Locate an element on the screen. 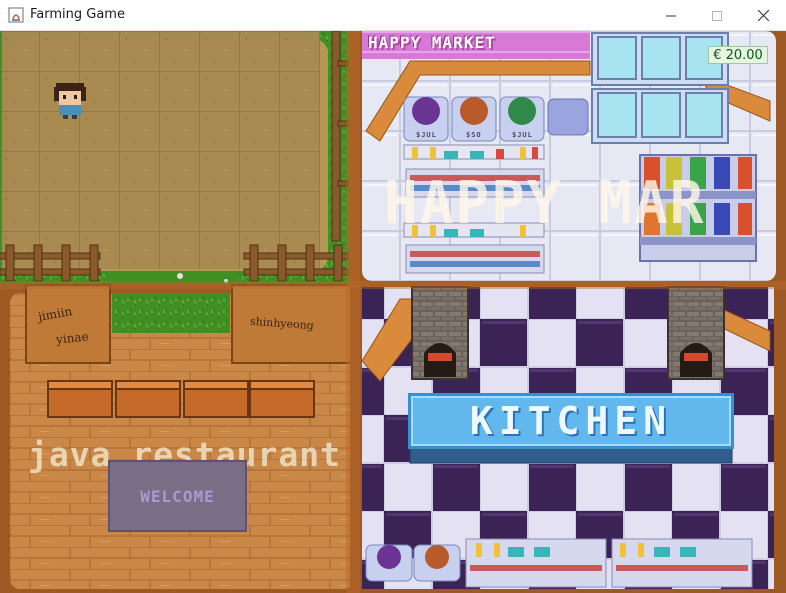 The image size is (786, 593). maximize-button is located at coordinates (717, 15).